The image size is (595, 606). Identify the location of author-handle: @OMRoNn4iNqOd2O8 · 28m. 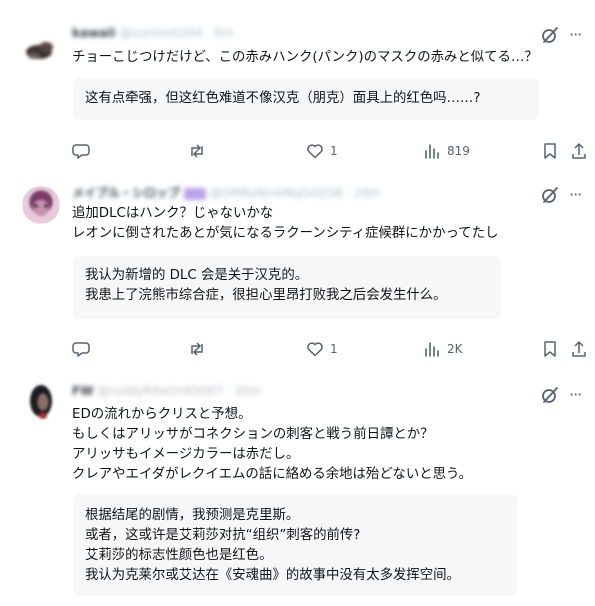
(295, 193).